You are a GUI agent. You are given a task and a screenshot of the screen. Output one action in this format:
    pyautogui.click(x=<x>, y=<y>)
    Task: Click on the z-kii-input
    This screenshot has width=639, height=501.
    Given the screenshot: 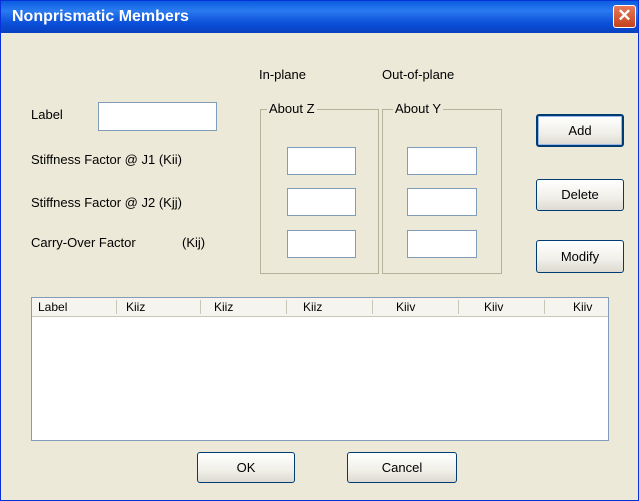 What is the action you would take?
    pyautogui.click(x=321, y=161)
    